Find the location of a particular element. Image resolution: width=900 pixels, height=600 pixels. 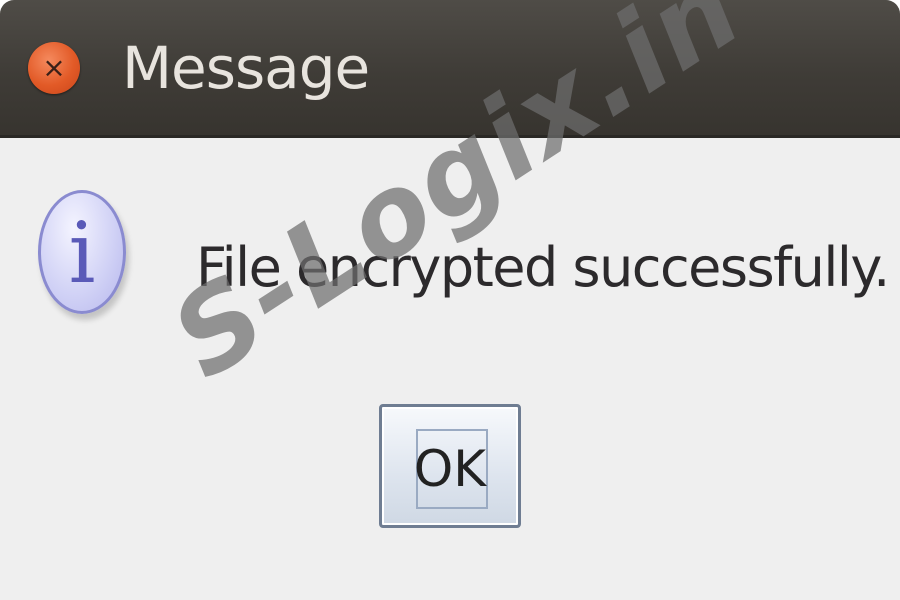

ok-button: OK is located at coordinates (450, 466).